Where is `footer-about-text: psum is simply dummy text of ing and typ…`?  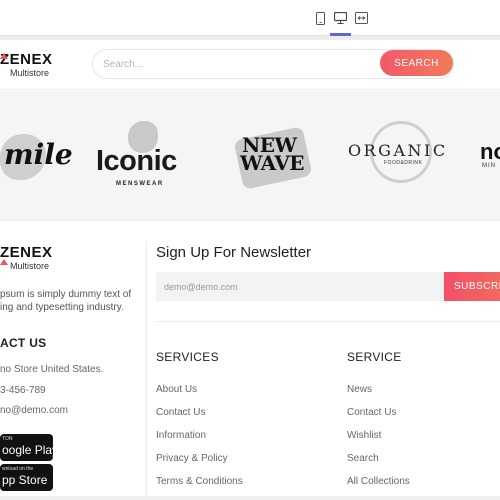
footer-about-text: psum is simply dummy text of ing and typ… is located at coordinates (70, 301).